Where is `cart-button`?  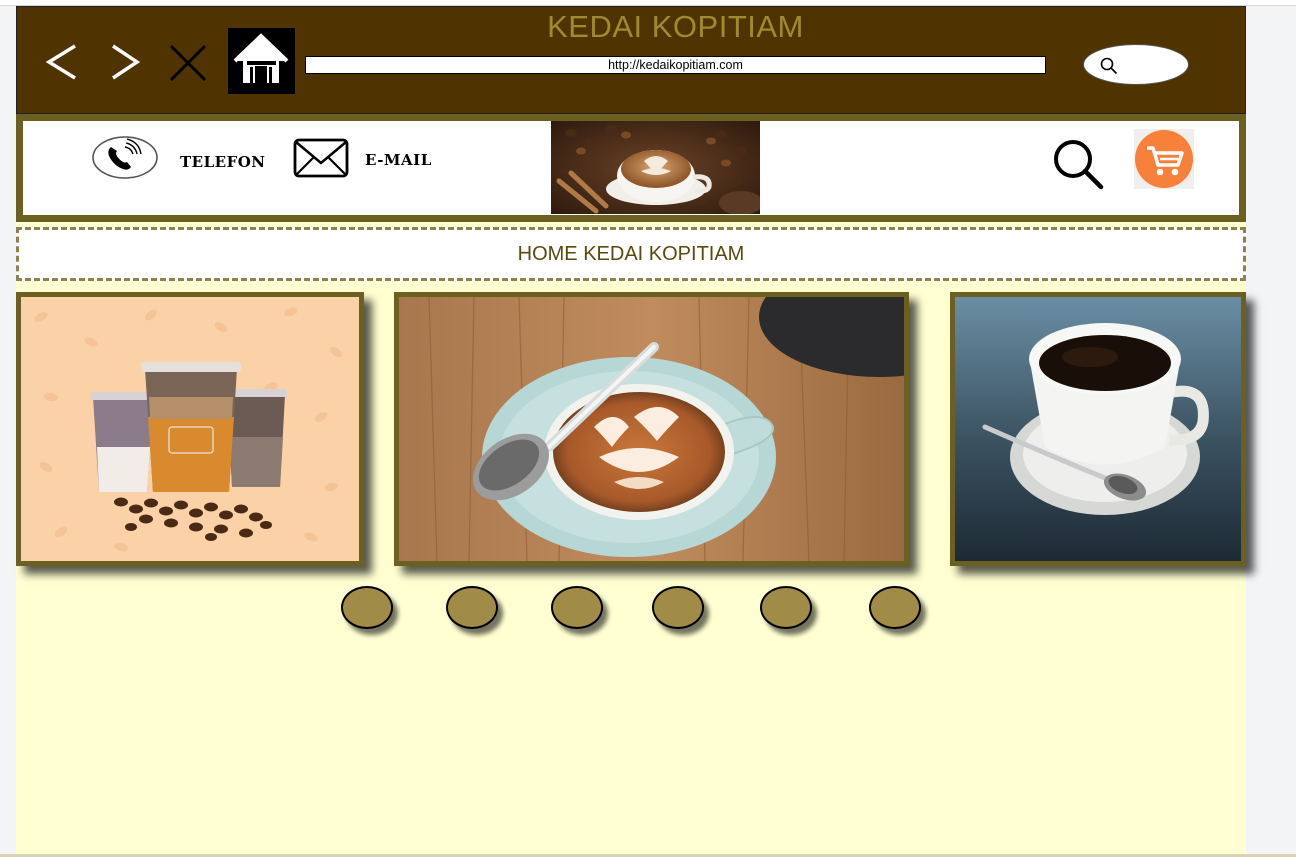 cart-button is located at coordinates (1164, 159).